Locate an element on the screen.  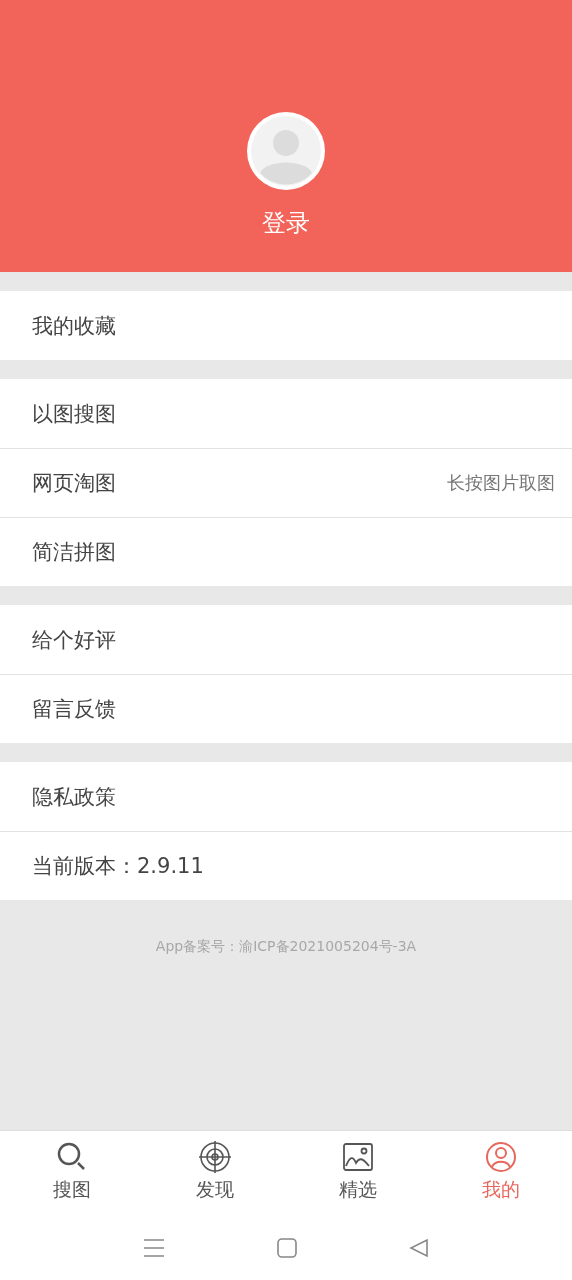
menu-item: 网页淘图 长按图片取图 is located at coordinates (286, 482).